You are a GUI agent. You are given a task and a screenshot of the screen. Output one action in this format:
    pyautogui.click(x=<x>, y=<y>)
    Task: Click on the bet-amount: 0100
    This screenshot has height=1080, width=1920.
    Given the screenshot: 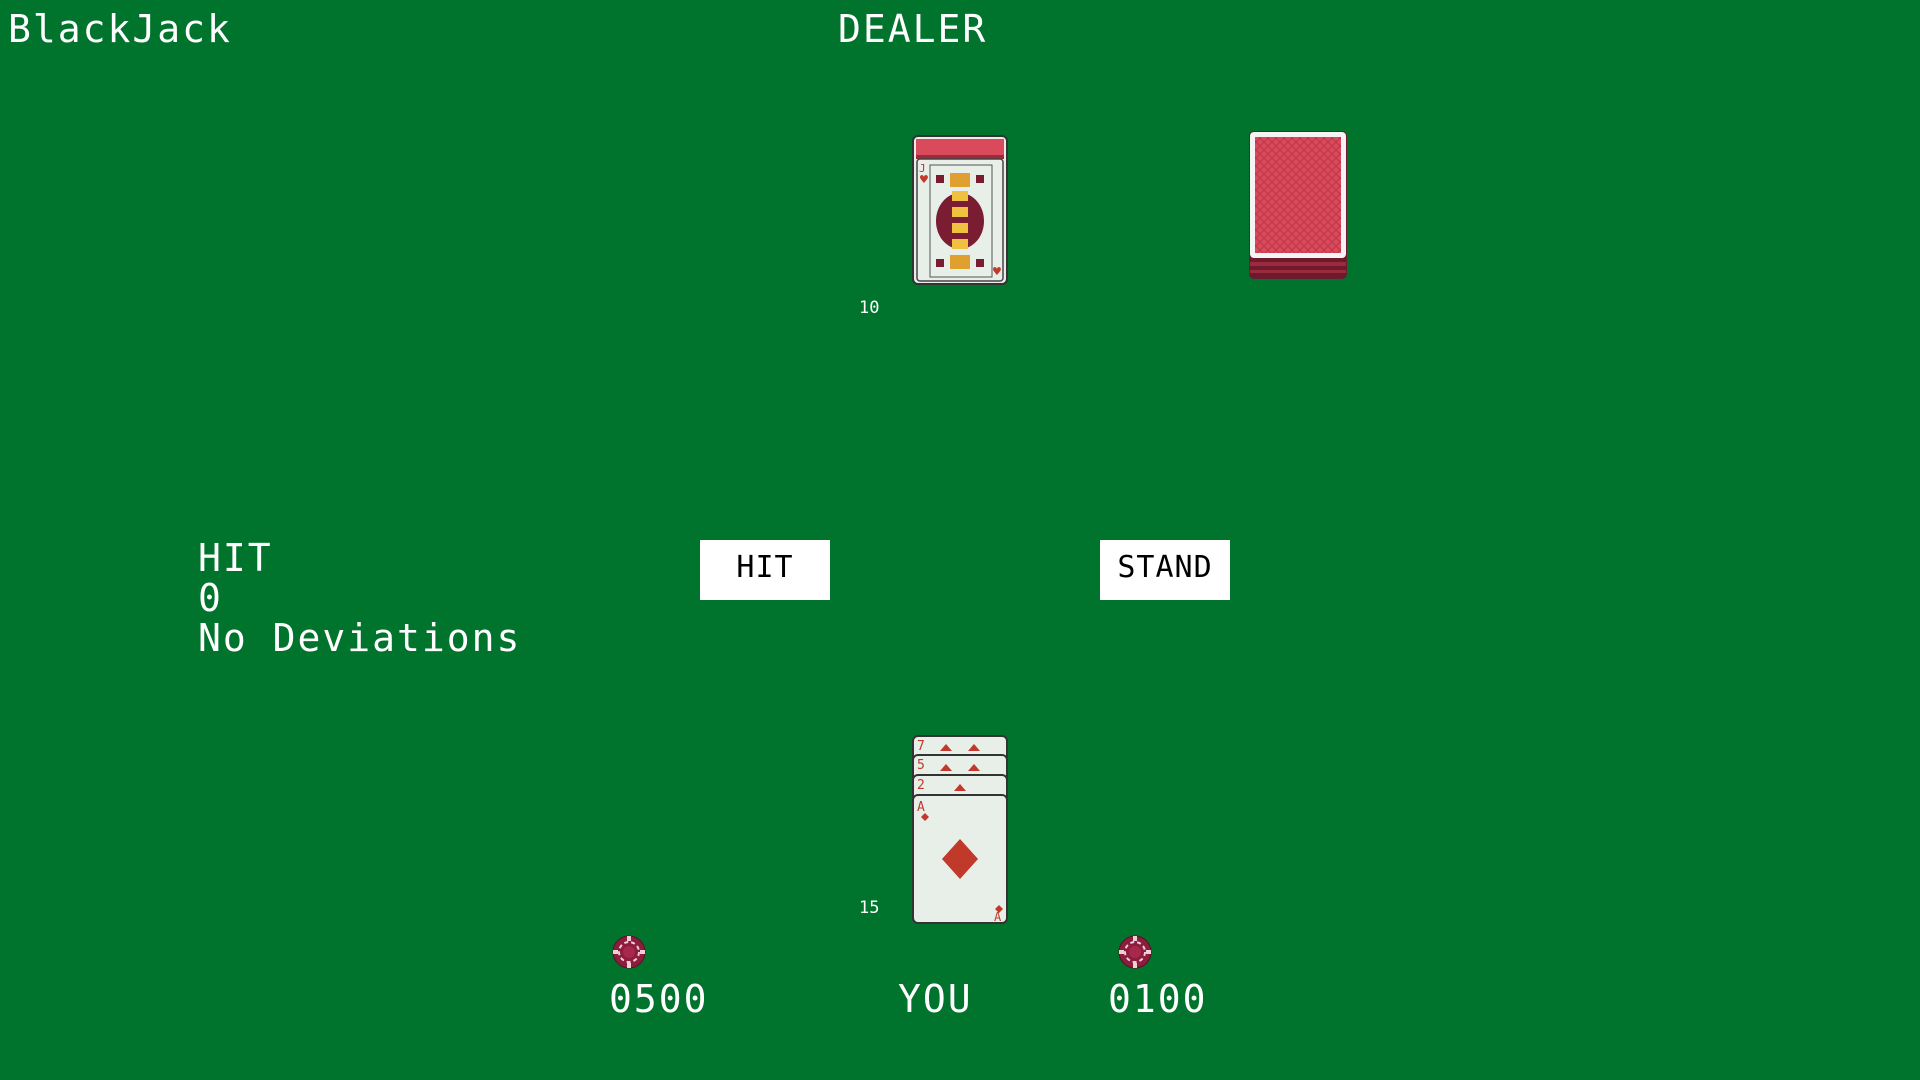 What is the action you would take?
    pyautogui.click(x=1158, y=999)
    